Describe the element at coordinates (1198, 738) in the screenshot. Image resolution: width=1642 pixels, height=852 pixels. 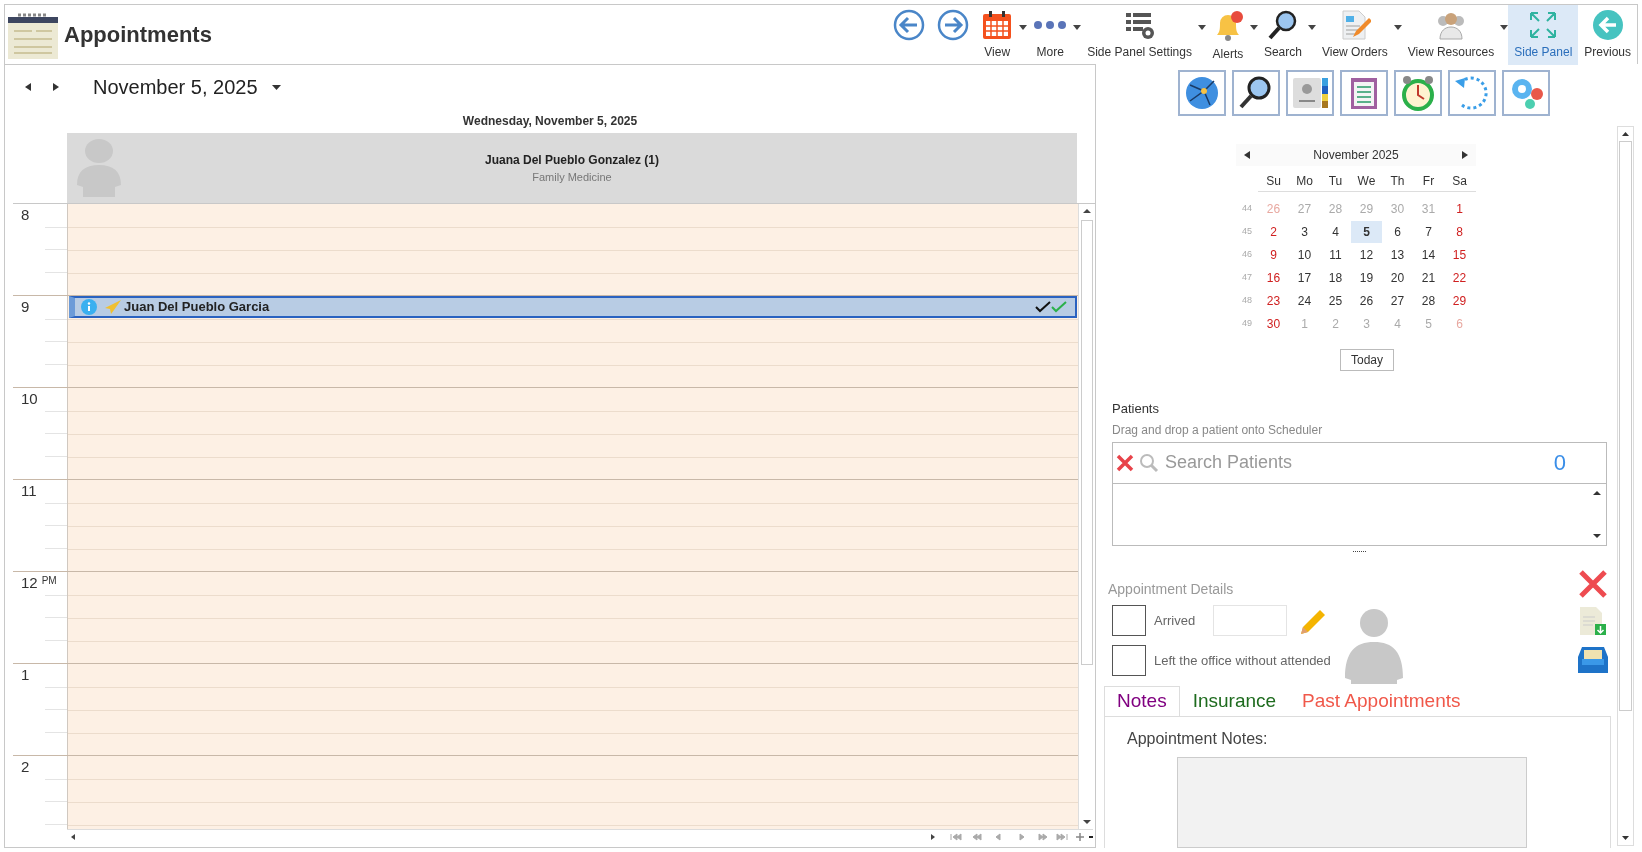
I see `notes-label: Appointment Notes:` at that location.